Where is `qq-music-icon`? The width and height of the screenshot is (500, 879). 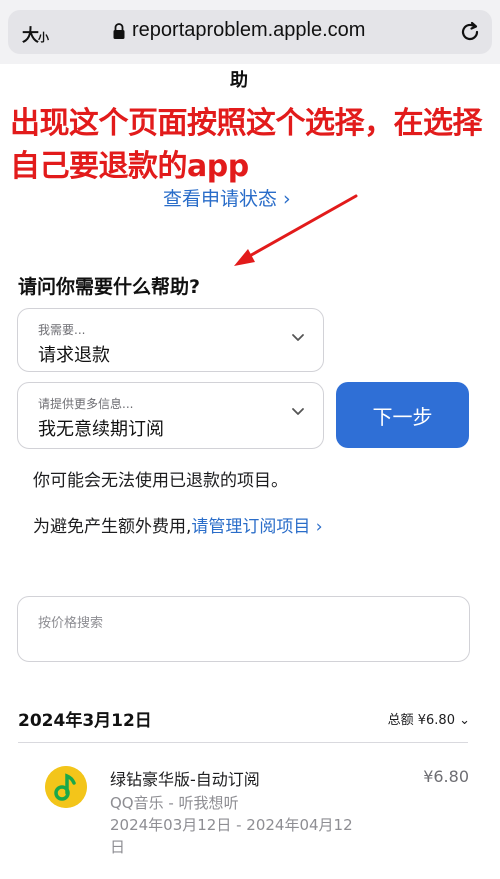 qq-music-icon is located at coordinates (66, 787).